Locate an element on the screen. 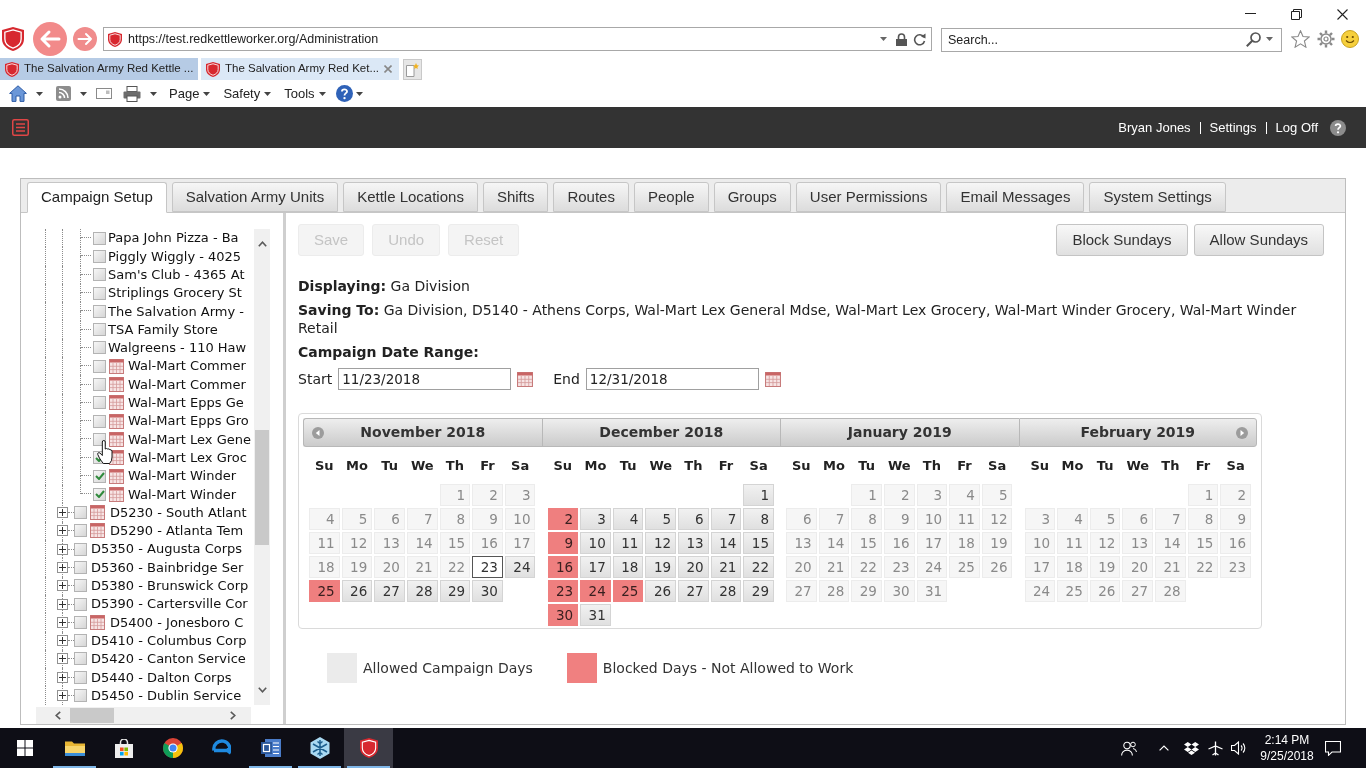  date-field: 12/31/2018 is located at coordinates (672, 379).